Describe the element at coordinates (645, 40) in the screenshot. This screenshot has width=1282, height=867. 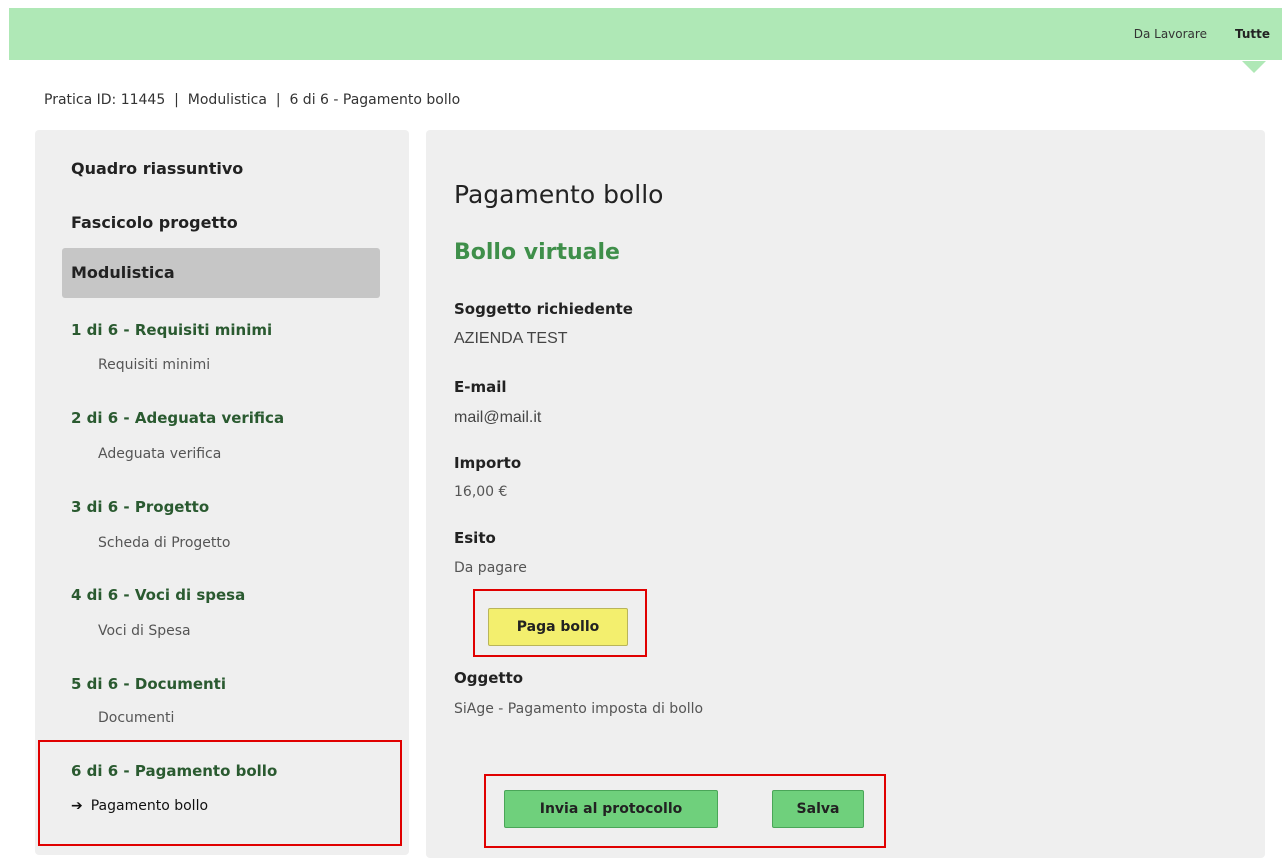
I see `top-bar: Da Lavorare Tutte` at that location.